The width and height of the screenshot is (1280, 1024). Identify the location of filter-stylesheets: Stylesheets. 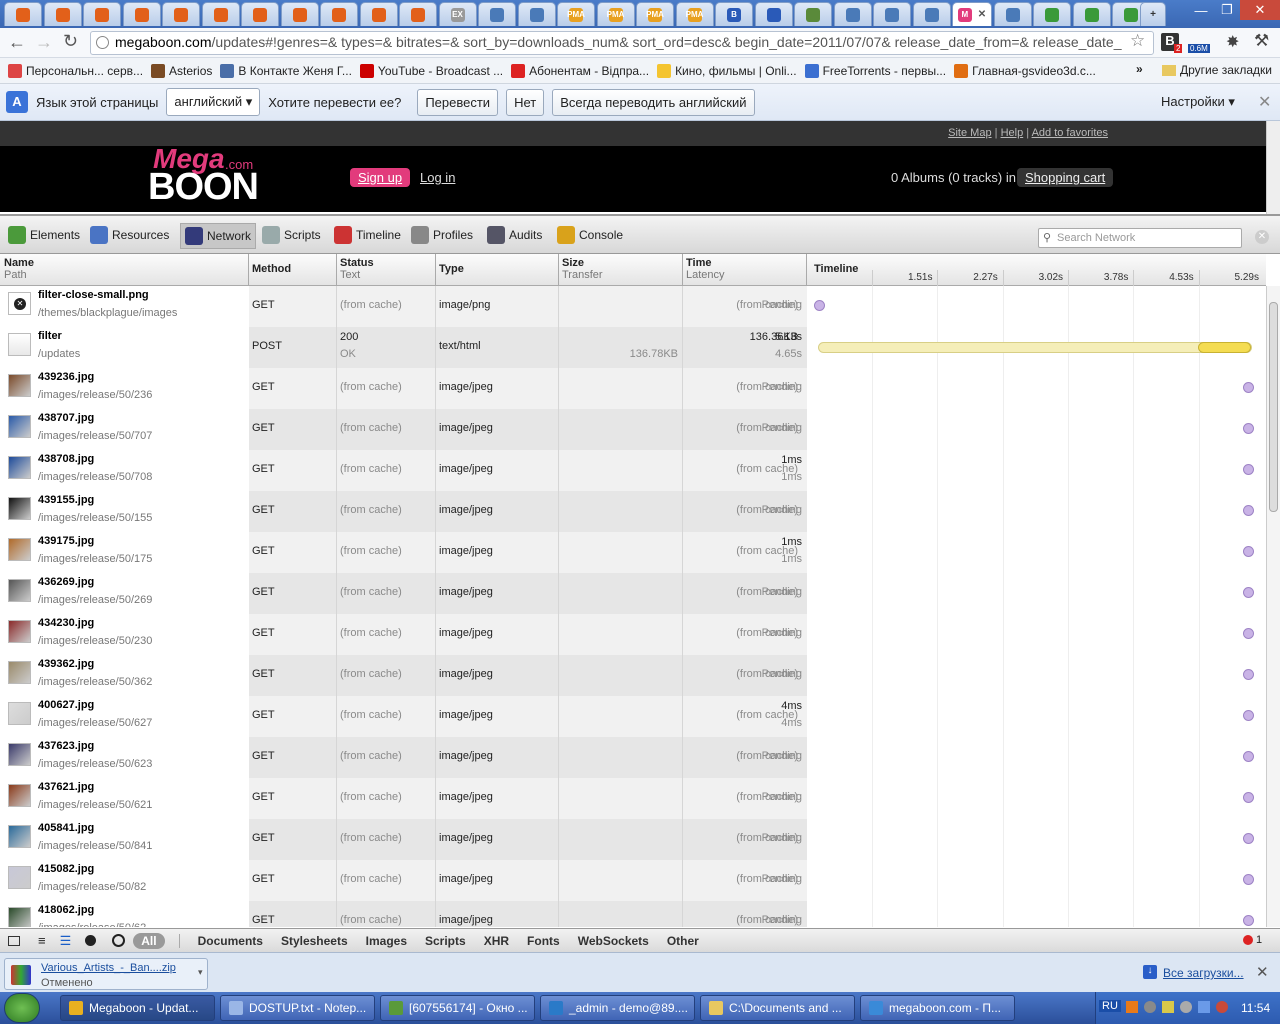
(314, 941).